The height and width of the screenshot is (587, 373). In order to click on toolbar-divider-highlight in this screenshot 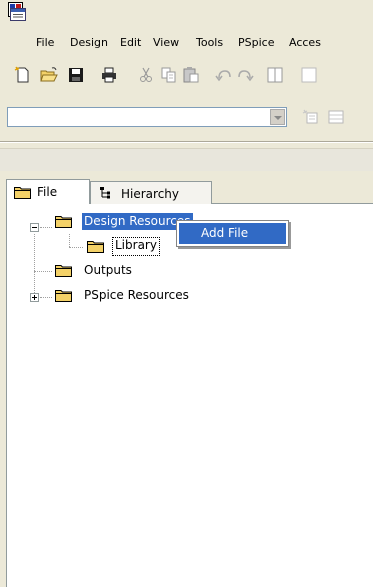, I will do `click(186, 142)`.